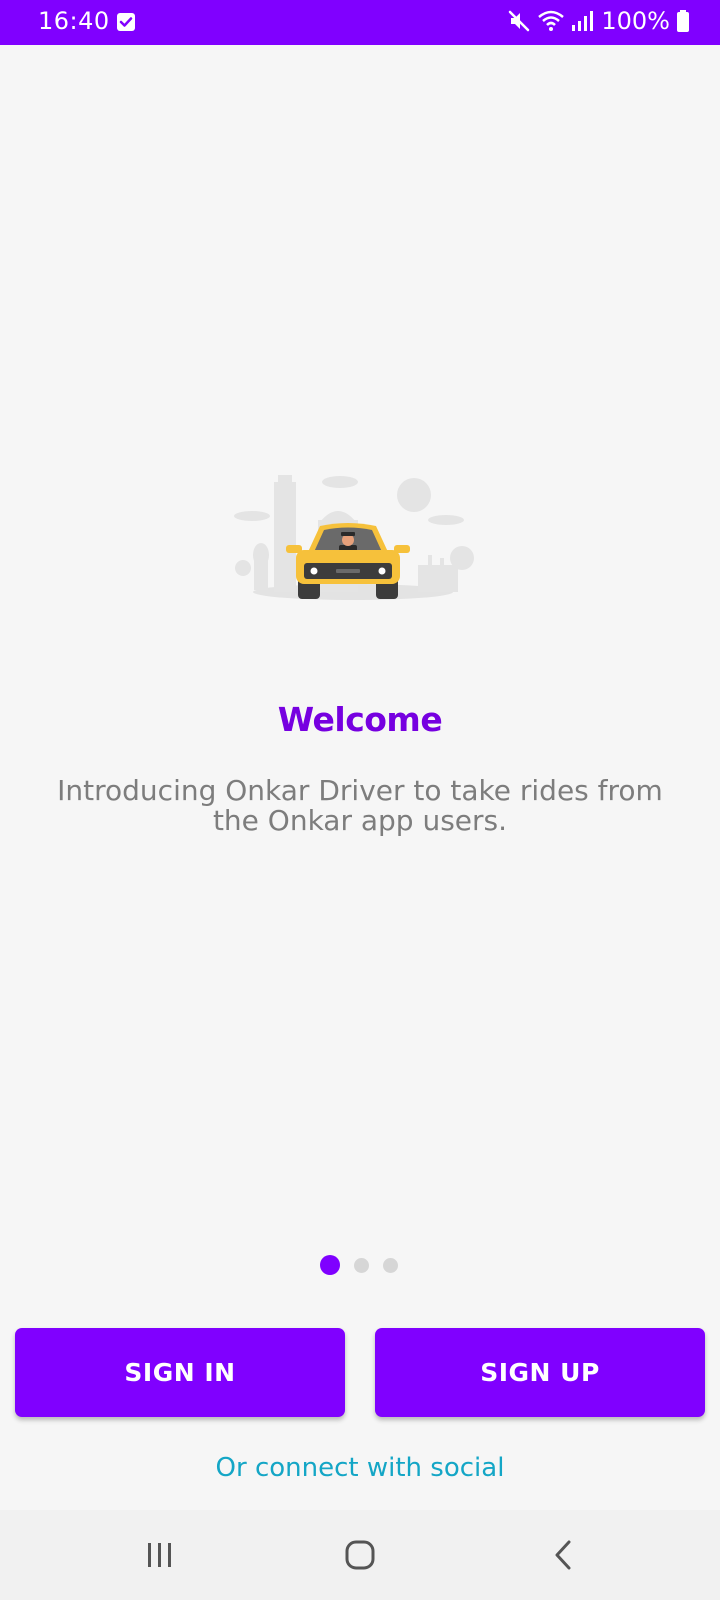 The height and width of the screenshot is (1600, 720). I want to click on recent-apps-icon, so click(159, 1555).